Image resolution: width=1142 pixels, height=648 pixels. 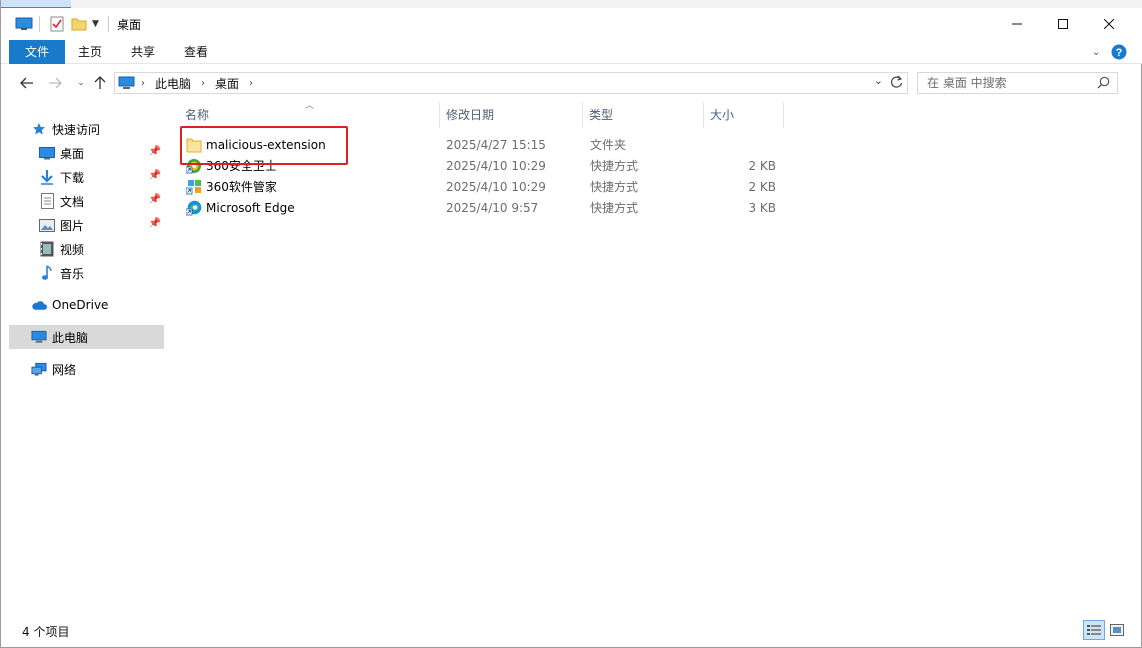 I want to click on search-icon, so click(x=1103, y=82).